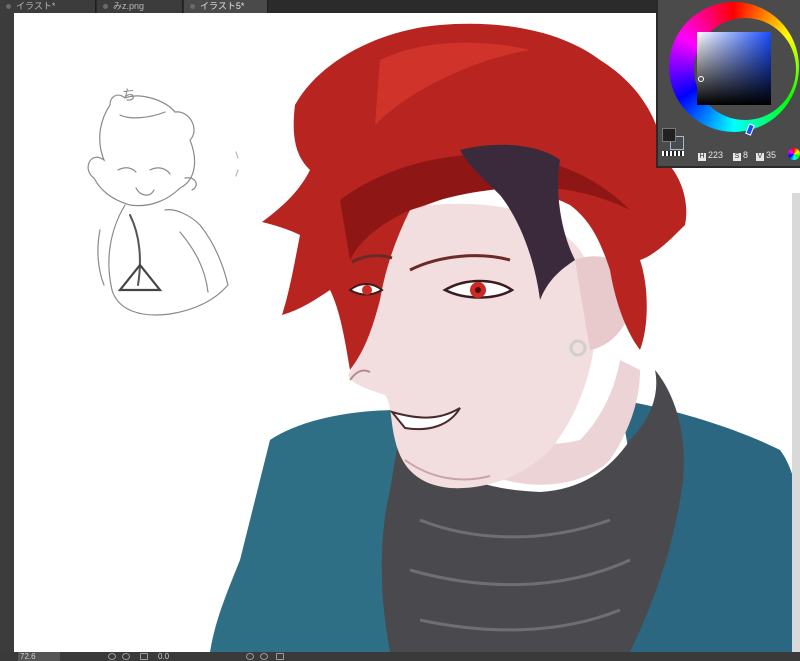 The image size is (800, 661). What do you see at coordinates (673, 153) in the screenshot?
I see `transparent-color-swatch` at bounding box center [673, 153].